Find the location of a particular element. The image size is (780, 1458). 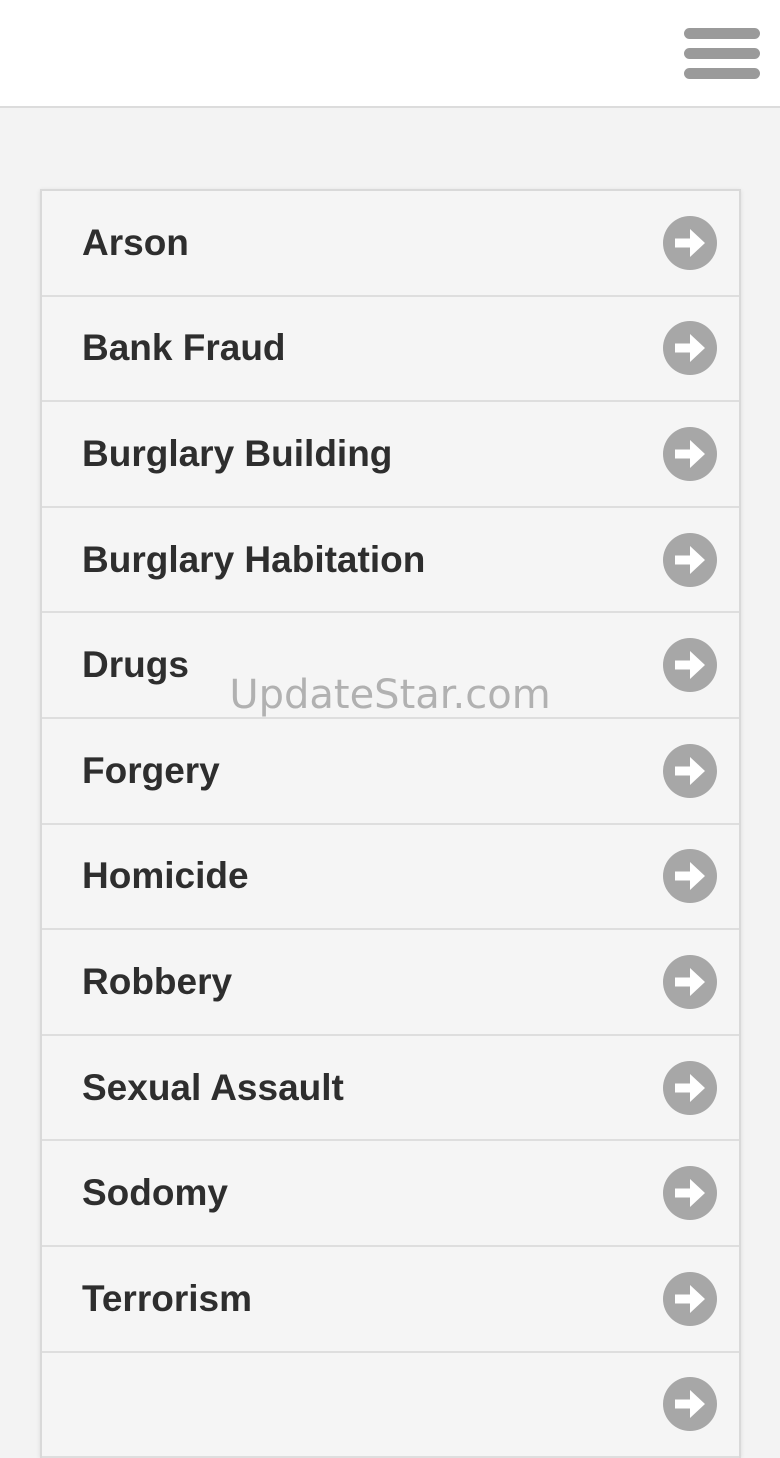

list-item-label: Robbery is located at coordinates (157, 981).